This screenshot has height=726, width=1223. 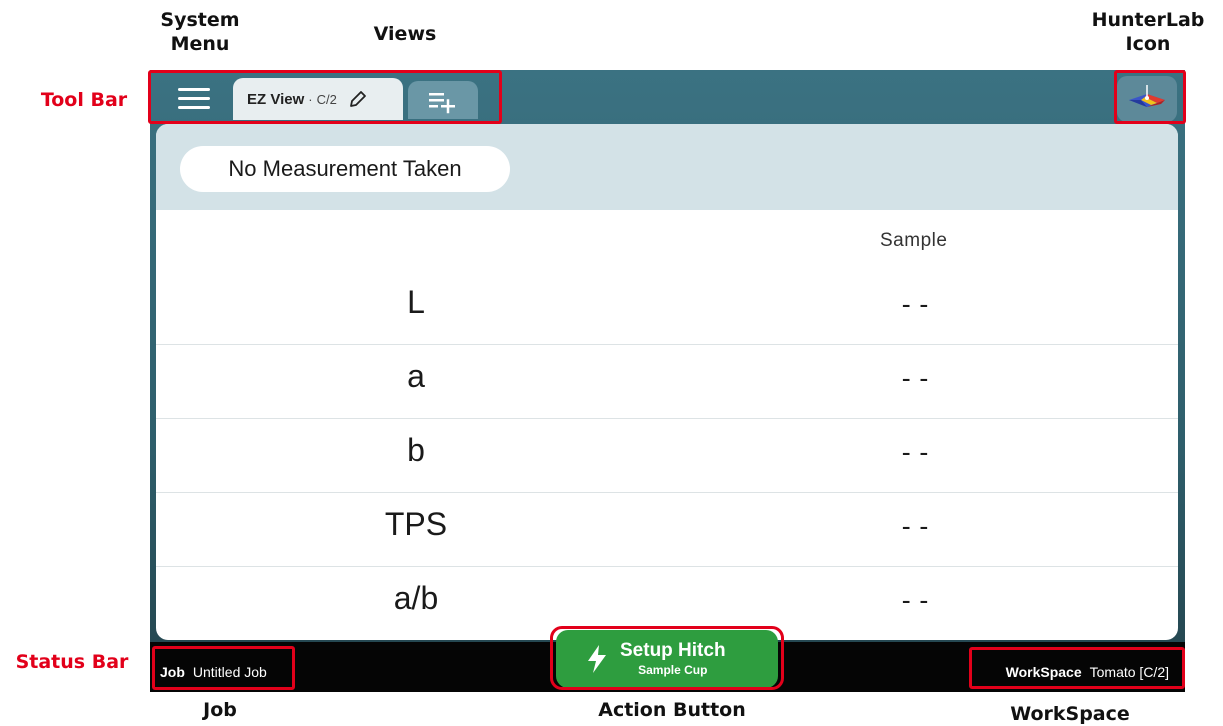 I want to click on annotation-action-button: Action Button, so click(x=672, y=710).